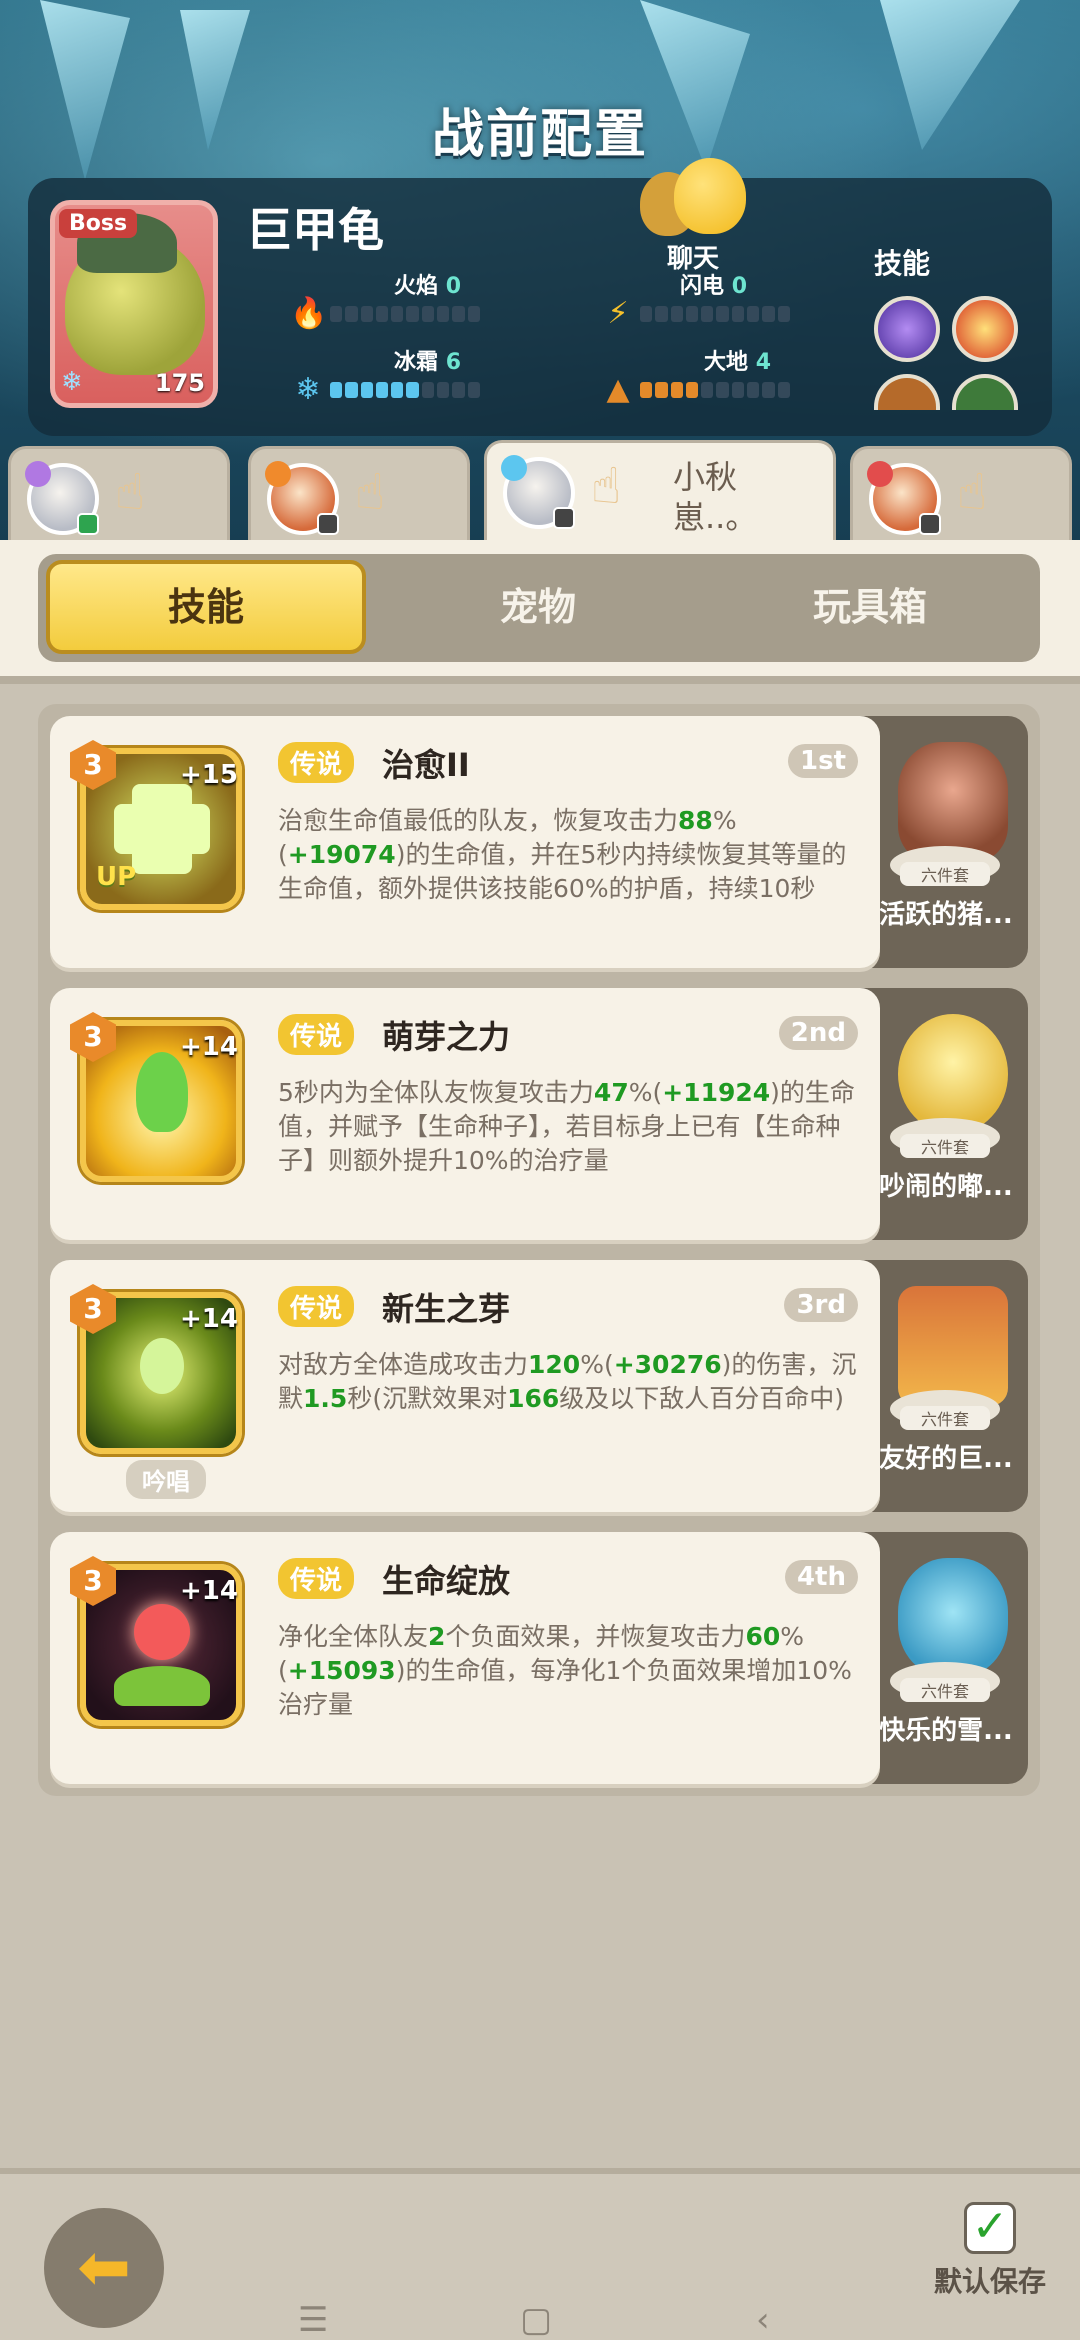 The height and width of the screenshot is (2340, 1080). Describe the element at coordinates (726, 362) in the screenshot. I see `element-name: 大地` at that location.